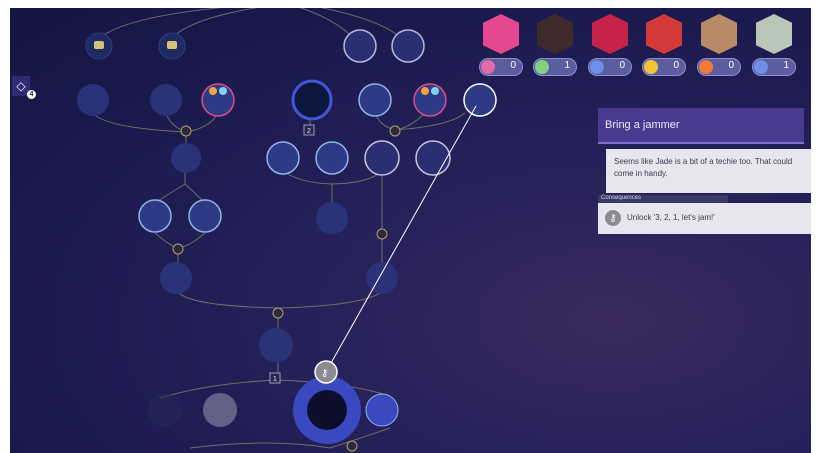 The image size is (819, 453). I want to click on party-member-2: 1, so click(555, 46).